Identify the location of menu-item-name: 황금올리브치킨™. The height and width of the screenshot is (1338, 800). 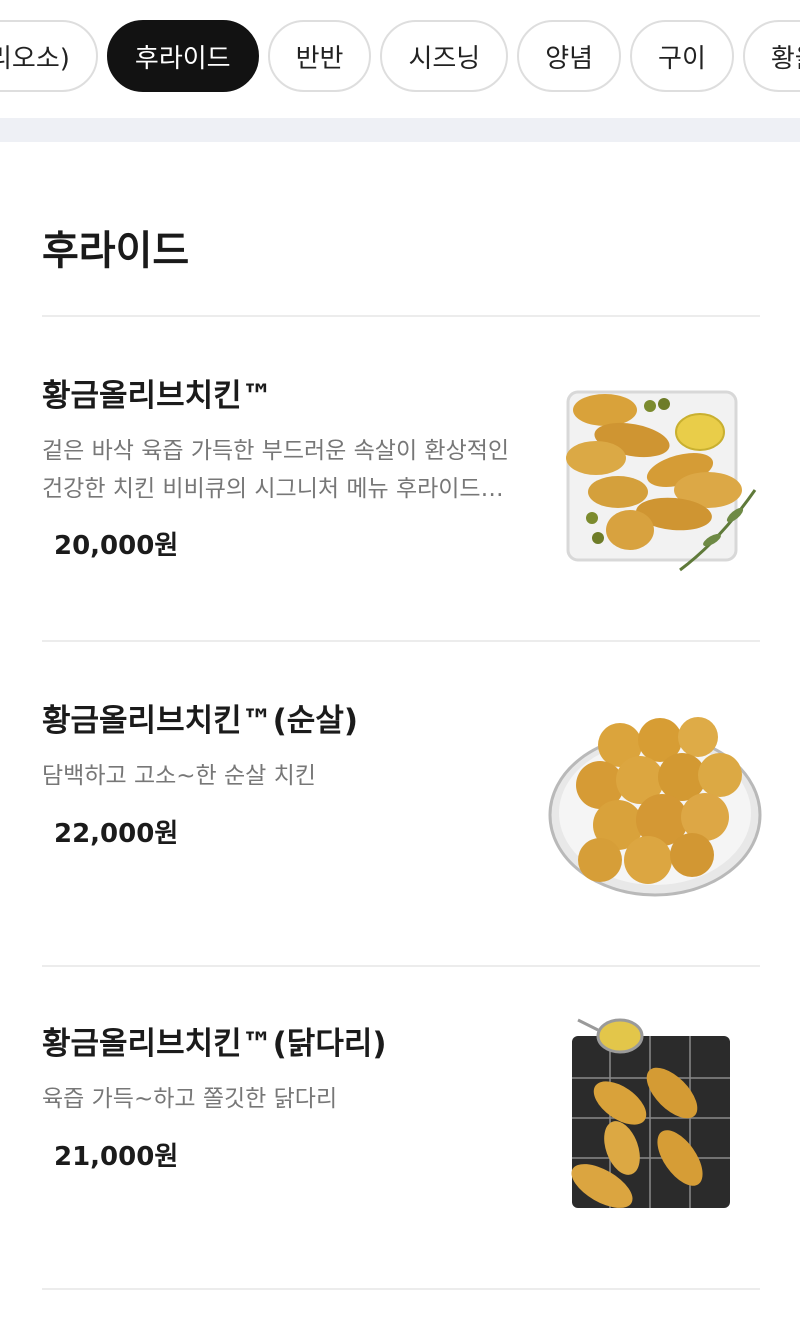
(157, 396).